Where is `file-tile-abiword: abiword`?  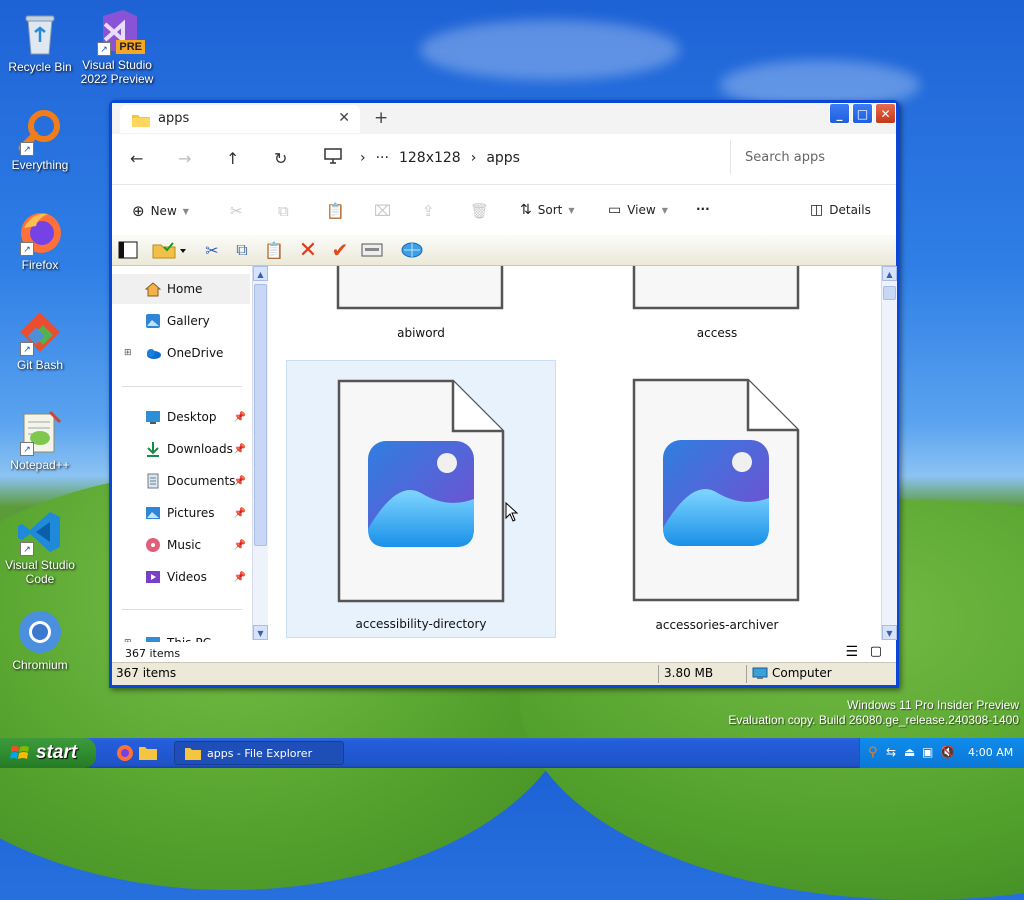 file-tile-abiword: abiword is located at coordinates (421, 306).